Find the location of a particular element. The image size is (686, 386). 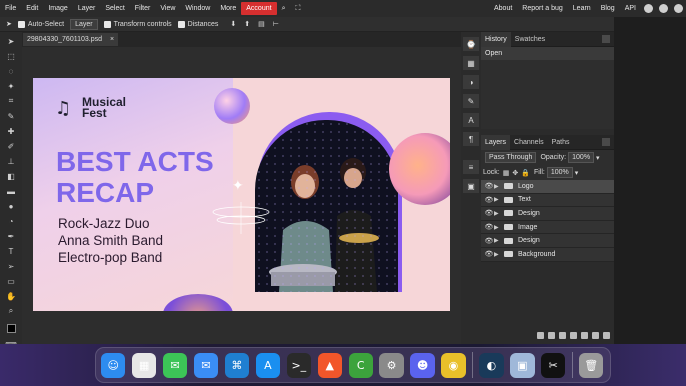

launchpad-icon: ▦ is located at coordinates (144, 365).